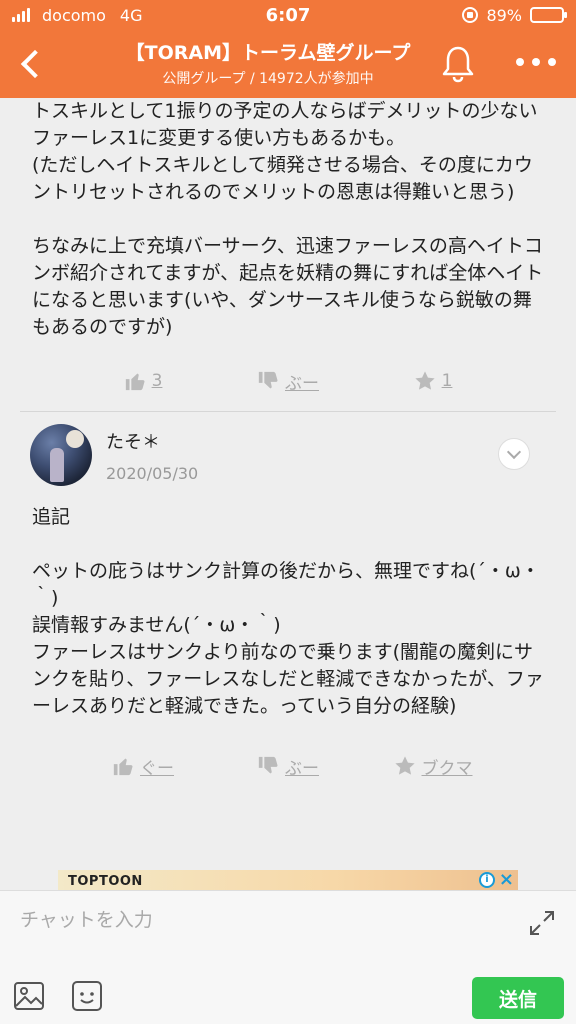 This screenshot has height=1024, width=576. I want to click on ad-banner: TOPTOON i ×, so click(288, 880).